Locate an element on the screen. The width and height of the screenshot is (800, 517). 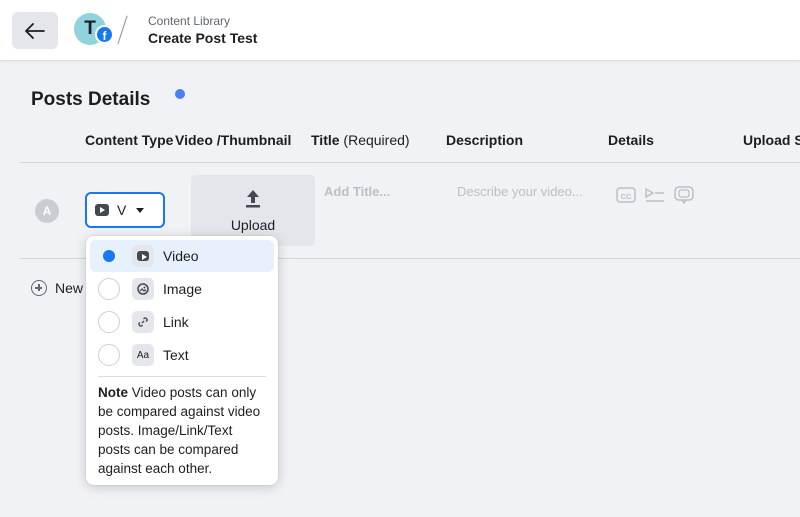
breadcrumb-parent: Content Library is located at coordinates (189, 21).